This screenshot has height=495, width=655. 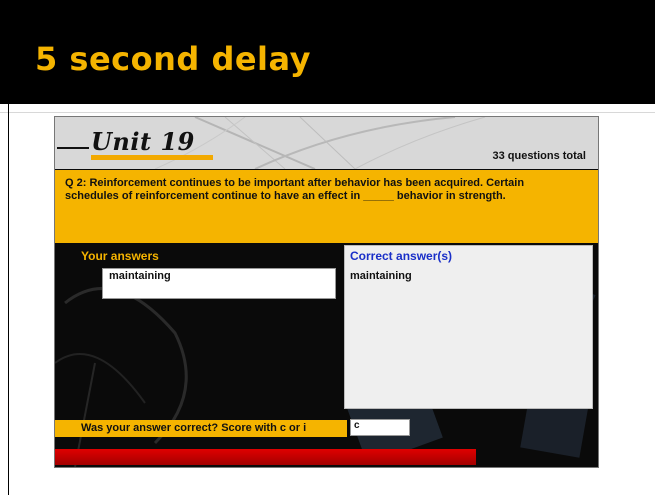 I want to click on question-count: 33 questions total, so click(x=539, y=156).